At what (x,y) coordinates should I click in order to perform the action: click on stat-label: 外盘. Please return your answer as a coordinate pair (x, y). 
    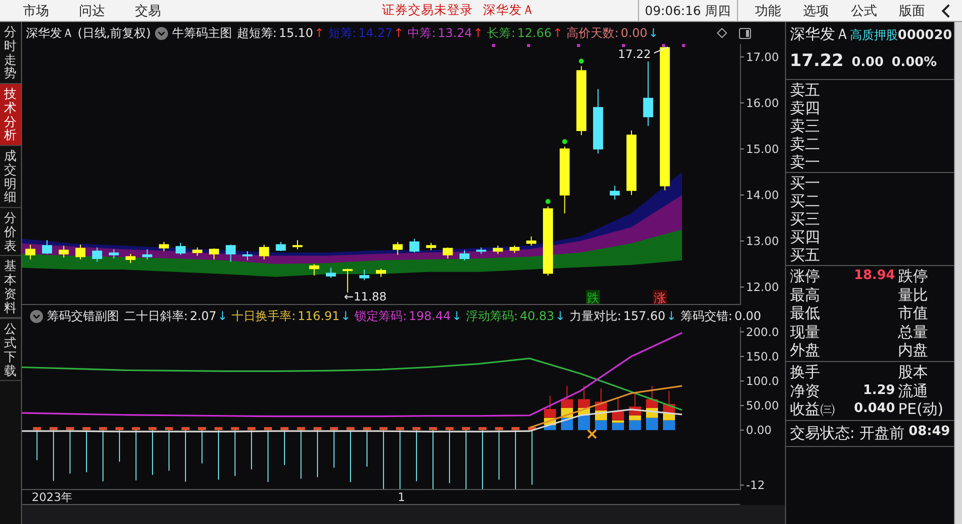
    Looking at the image, I should click on (805, 350).